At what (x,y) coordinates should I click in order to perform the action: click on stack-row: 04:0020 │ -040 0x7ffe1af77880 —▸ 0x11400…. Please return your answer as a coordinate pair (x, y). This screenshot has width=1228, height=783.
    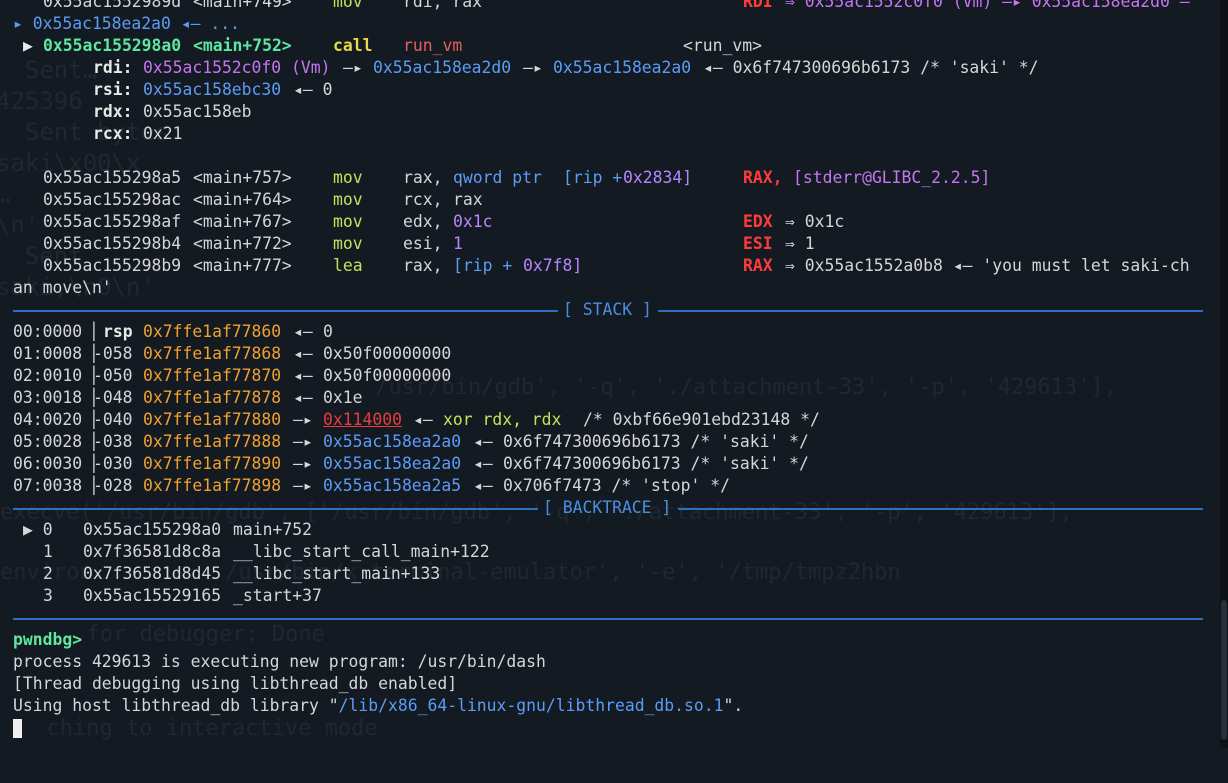
    Looking at the image, I should click on (416, 420).